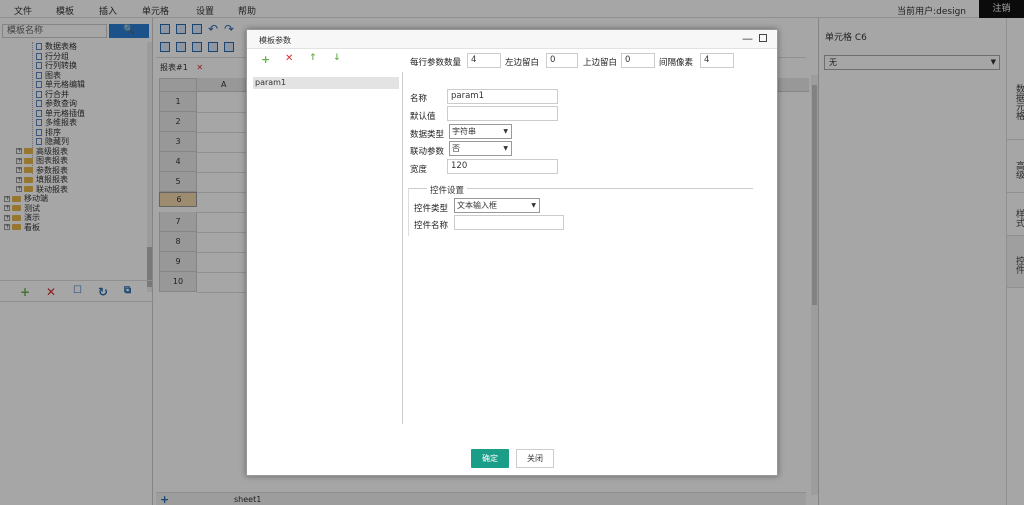  What do you see at coordinates (763, 38) in the screenshot?
I see `maximize-icon` at bounding box center [763, 38].